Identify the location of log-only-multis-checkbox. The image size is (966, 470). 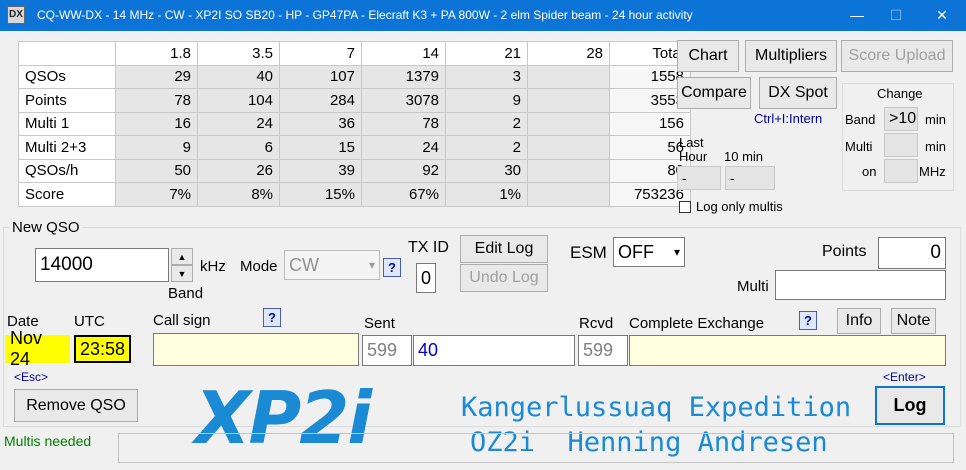
(685, 207).